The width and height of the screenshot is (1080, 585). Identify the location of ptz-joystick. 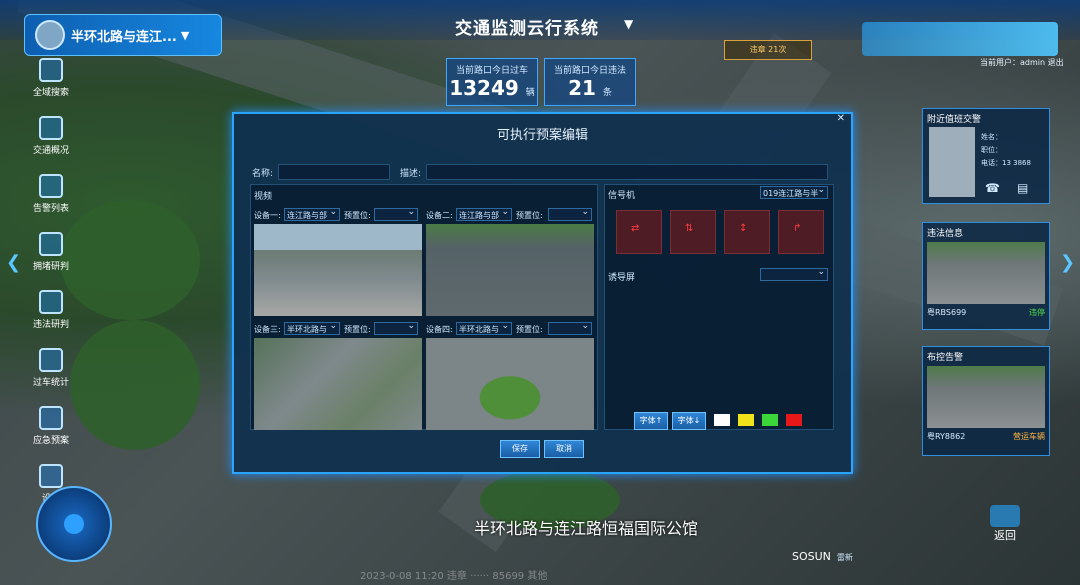
(74, 524).